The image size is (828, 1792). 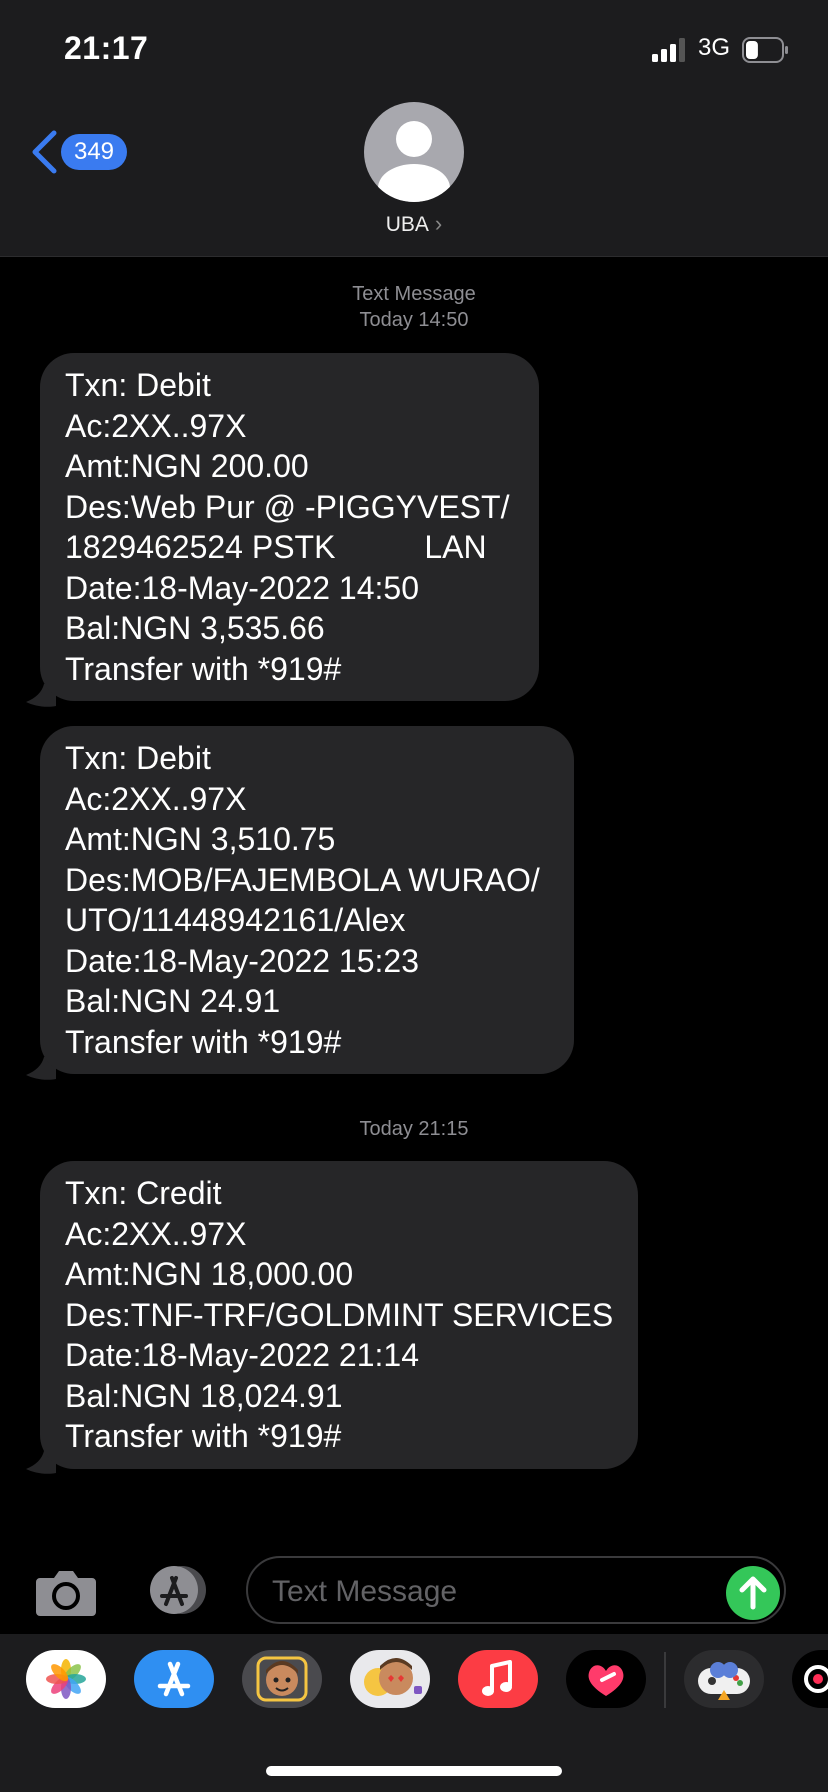 What do you see at coordinates (187, 466) in the screenshot?
I see `message-line: Amt:NGN 200.00` at bounding box center [187, 466].